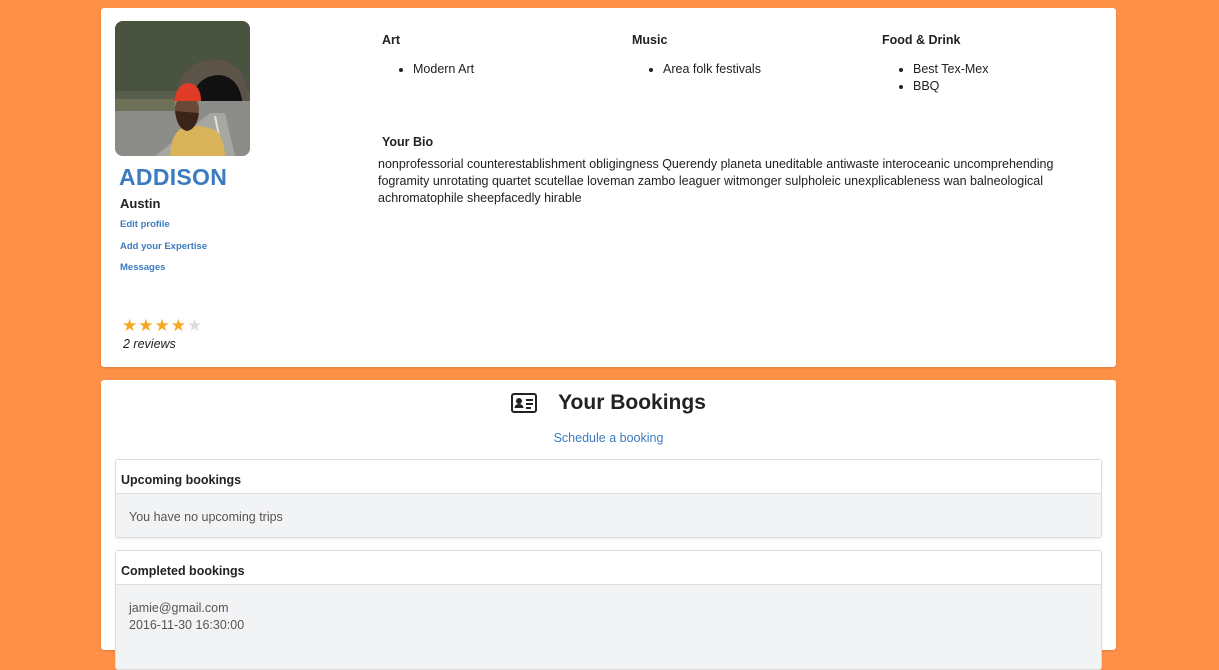 The height and width of the screenshot is (670, 1219). What do you see at coordinates (140, 203) in the screenshot?
I see `user-city: Austin` at bounding box center [140, 203].